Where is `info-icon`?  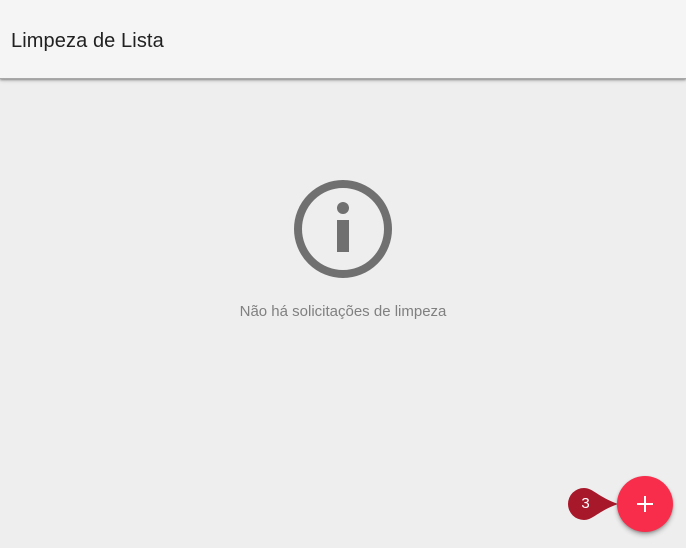
info-icon is located at coordinates (343, 229).